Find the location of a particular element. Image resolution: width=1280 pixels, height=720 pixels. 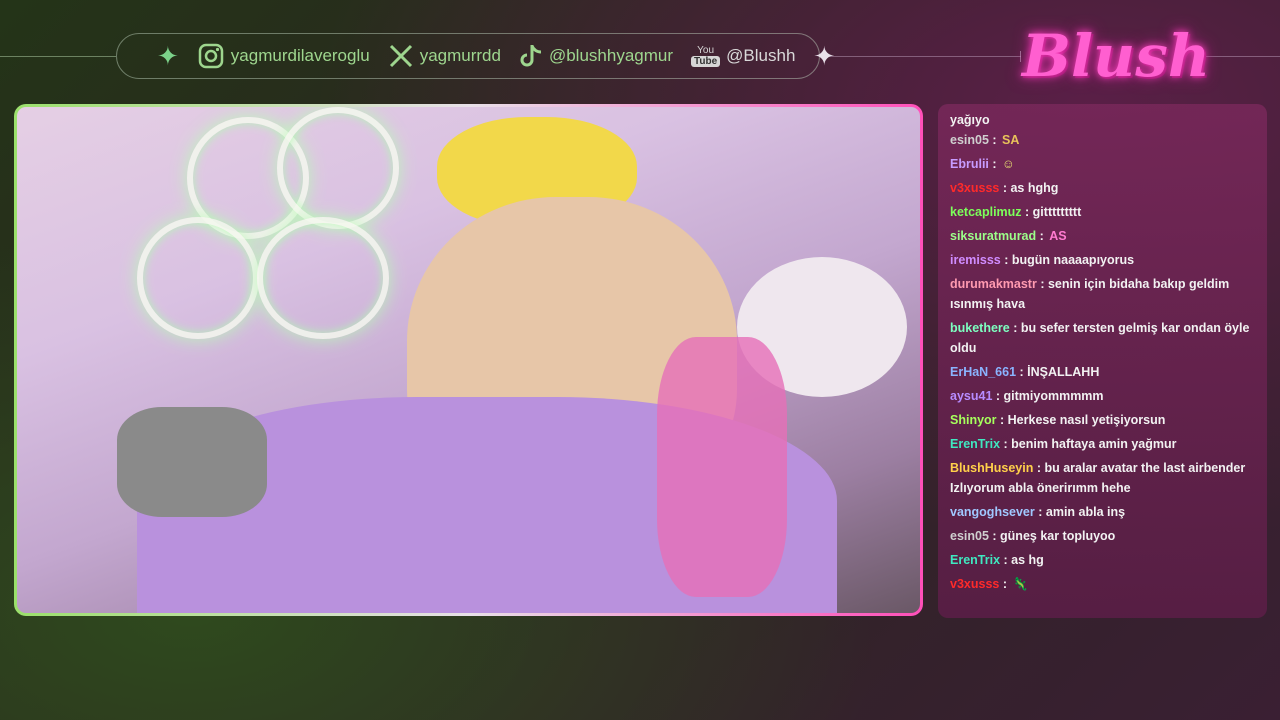

chat-text: benim haftaya amin yağmur is located at coordinates (1094, 444).